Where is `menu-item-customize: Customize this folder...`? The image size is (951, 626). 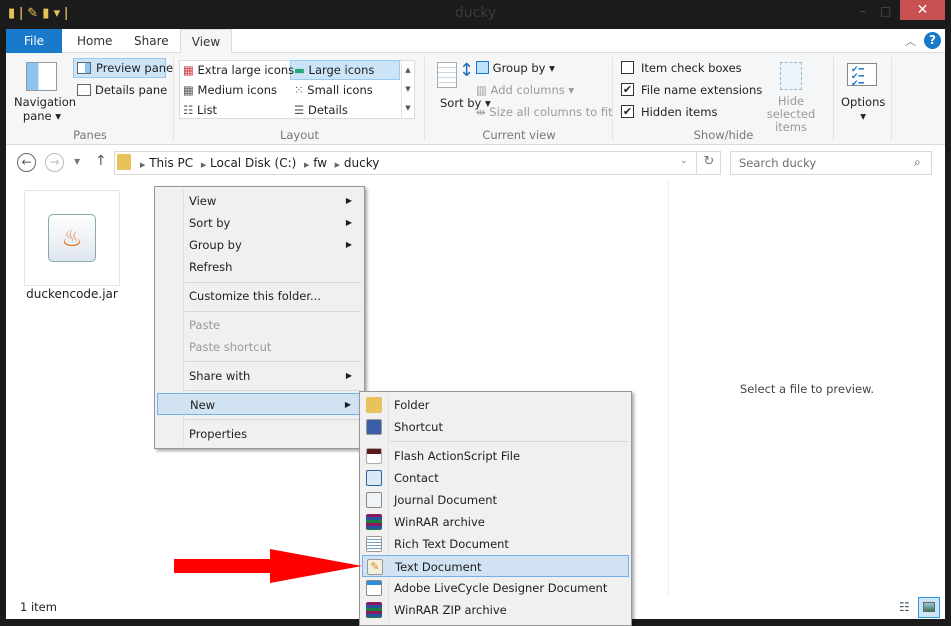 menu-item-customize: Customize this folder... is located at coordinates (259, 296).